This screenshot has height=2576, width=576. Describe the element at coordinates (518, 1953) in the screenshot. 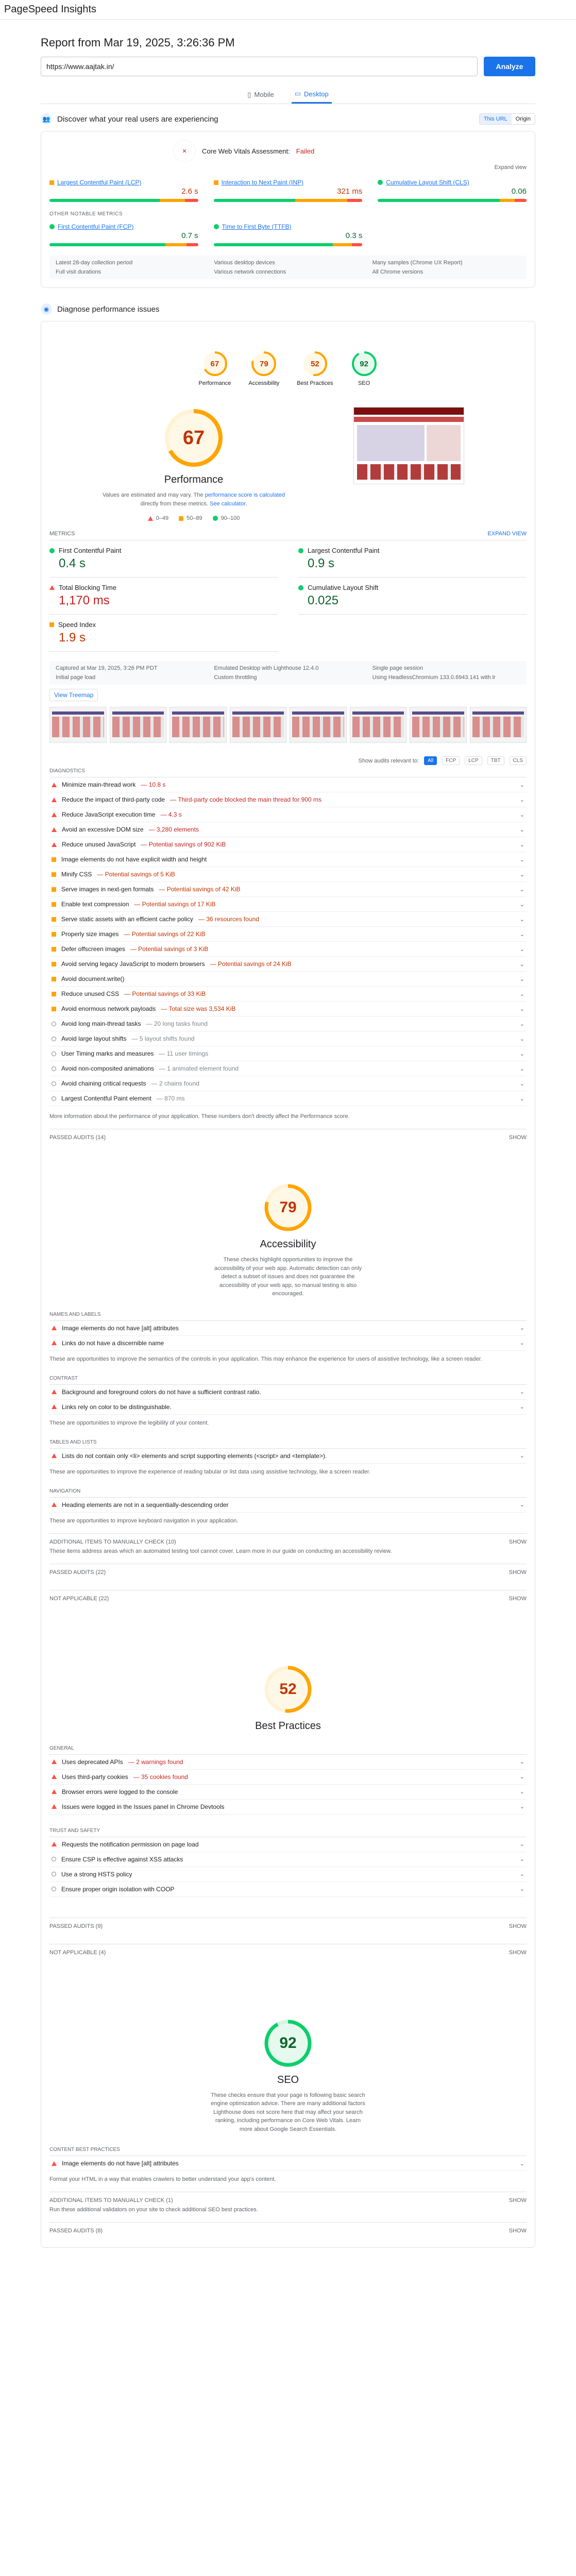

I see `bp-na-show: Show` at that location.